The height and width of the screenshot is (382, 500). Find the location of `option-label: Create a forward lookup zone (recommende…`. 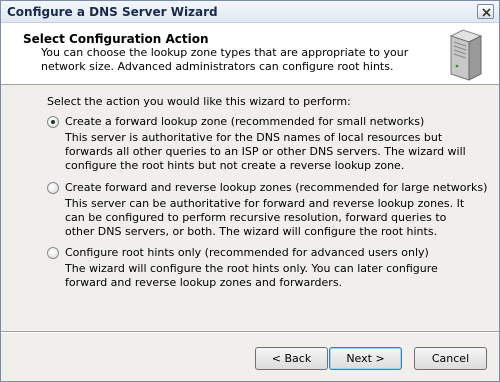

option-label: Create a forward lookup zone (recommende… is located at coordinates (244, 121).